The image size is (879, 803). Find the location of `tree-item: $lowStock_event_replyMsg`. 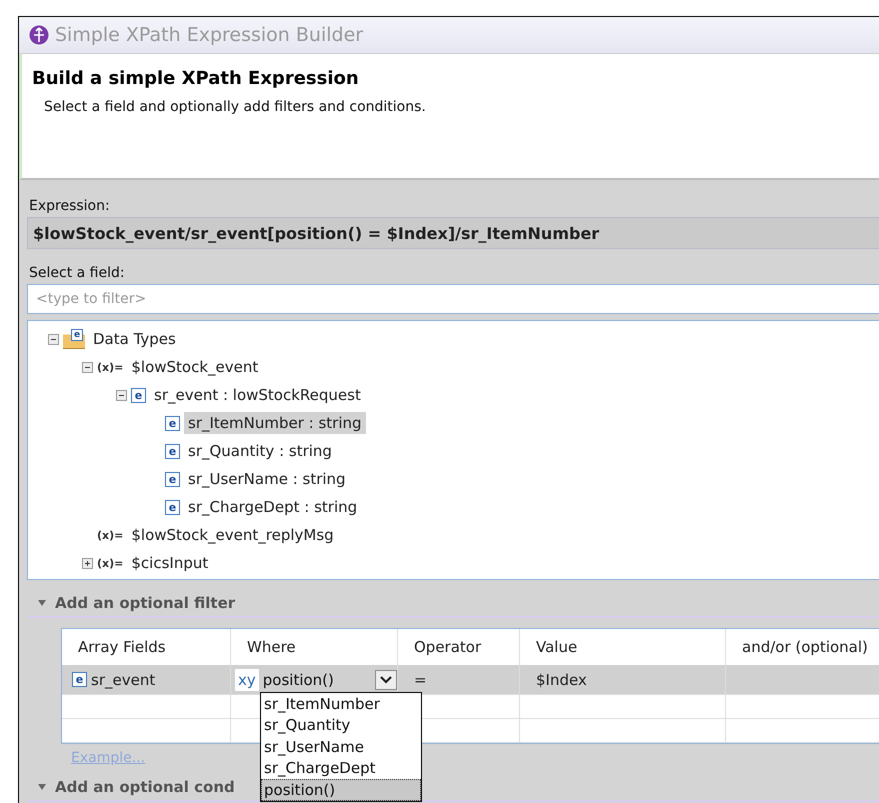

tree-item: $lowStock_event_replyMsg is located at coordinates (232, 535).